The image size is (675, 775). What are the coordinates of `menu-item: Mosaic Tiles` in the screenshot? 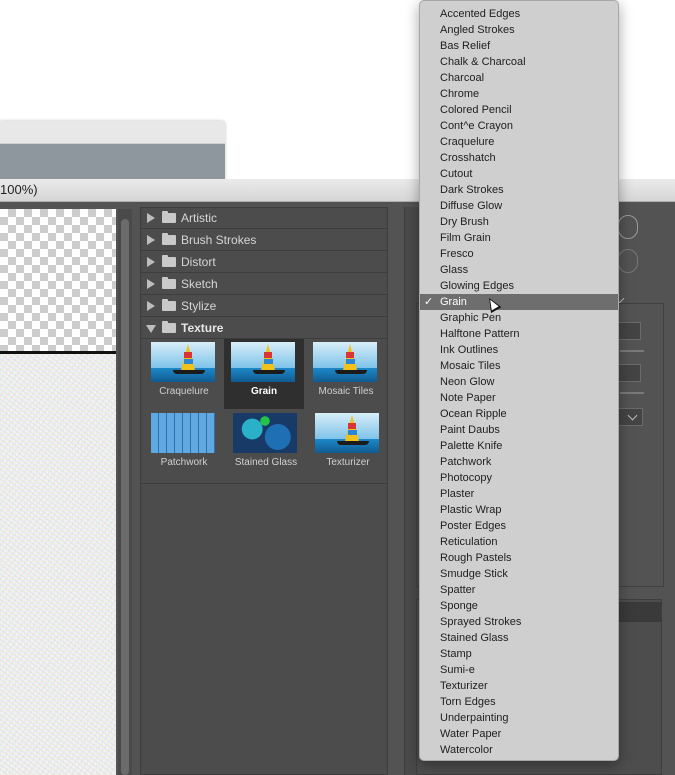 It's located at (519, 366).